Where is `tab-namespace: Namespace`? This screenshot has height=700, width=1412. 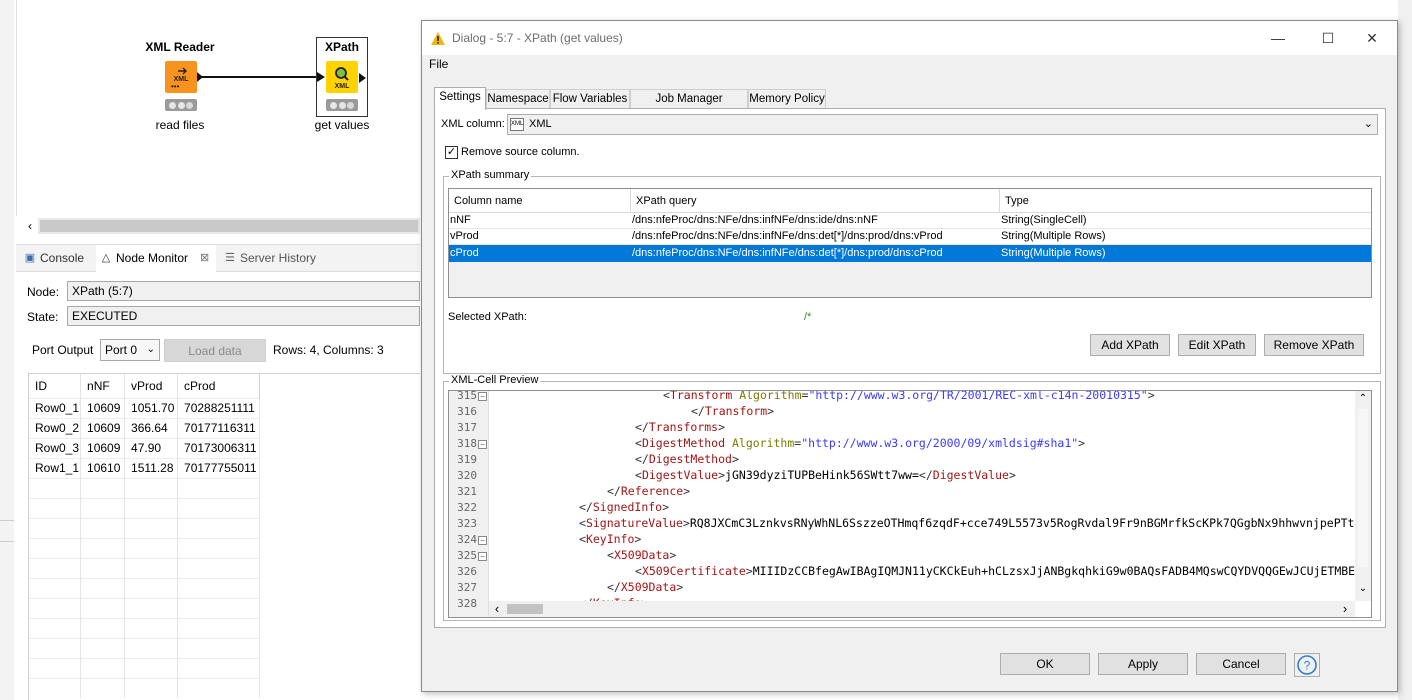
tab-namespace: Namespace is located at coordinates (518, 99).